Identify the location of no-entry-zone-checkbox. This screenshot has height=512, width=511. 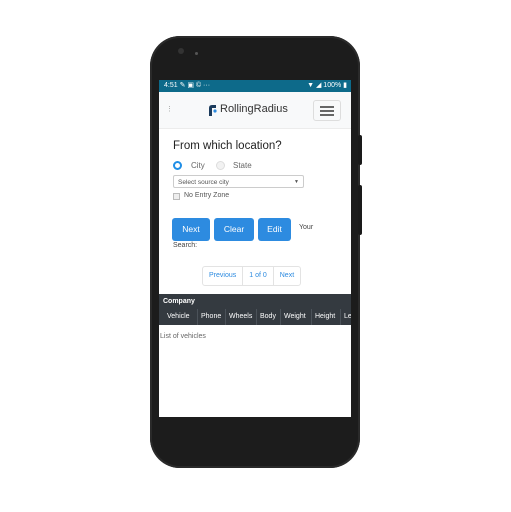
(176, 196).